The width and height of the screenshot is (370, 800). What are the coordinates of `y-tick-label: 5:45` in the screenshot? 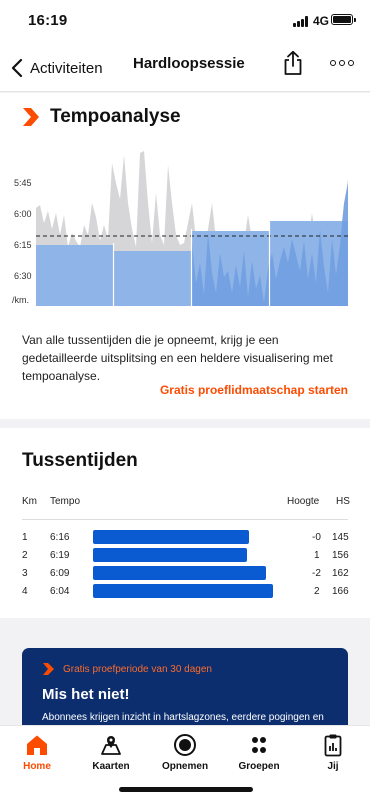 It's located at (23, 183).